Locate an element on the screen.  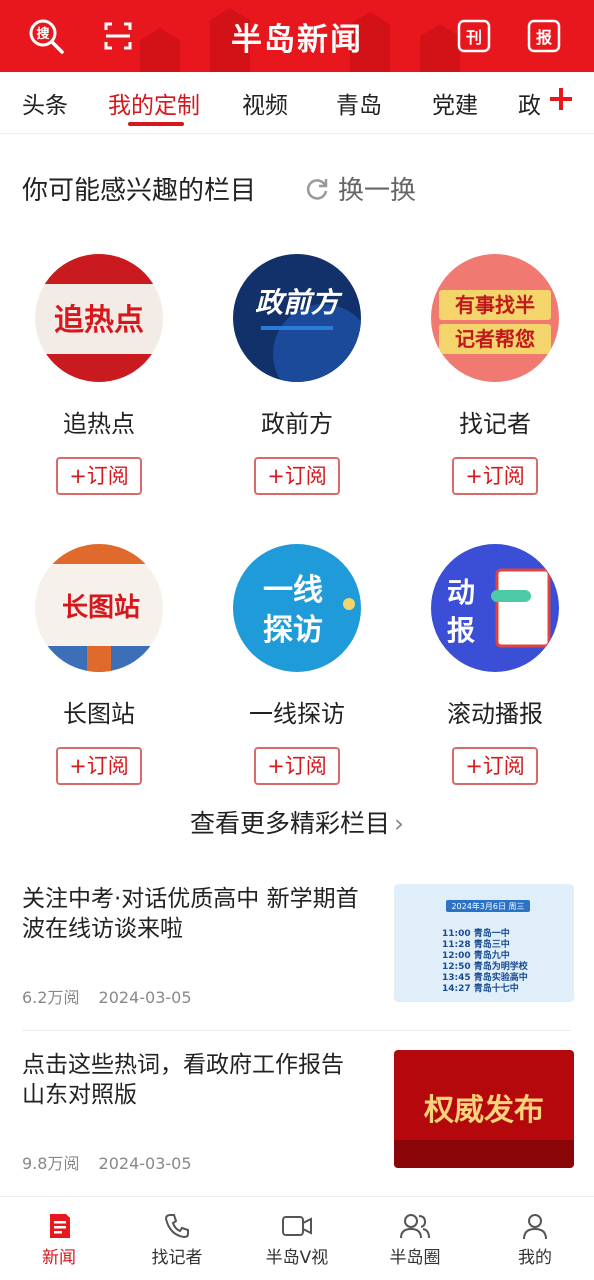
svg-text: 有事找半 is located at coordinates (495, 305).